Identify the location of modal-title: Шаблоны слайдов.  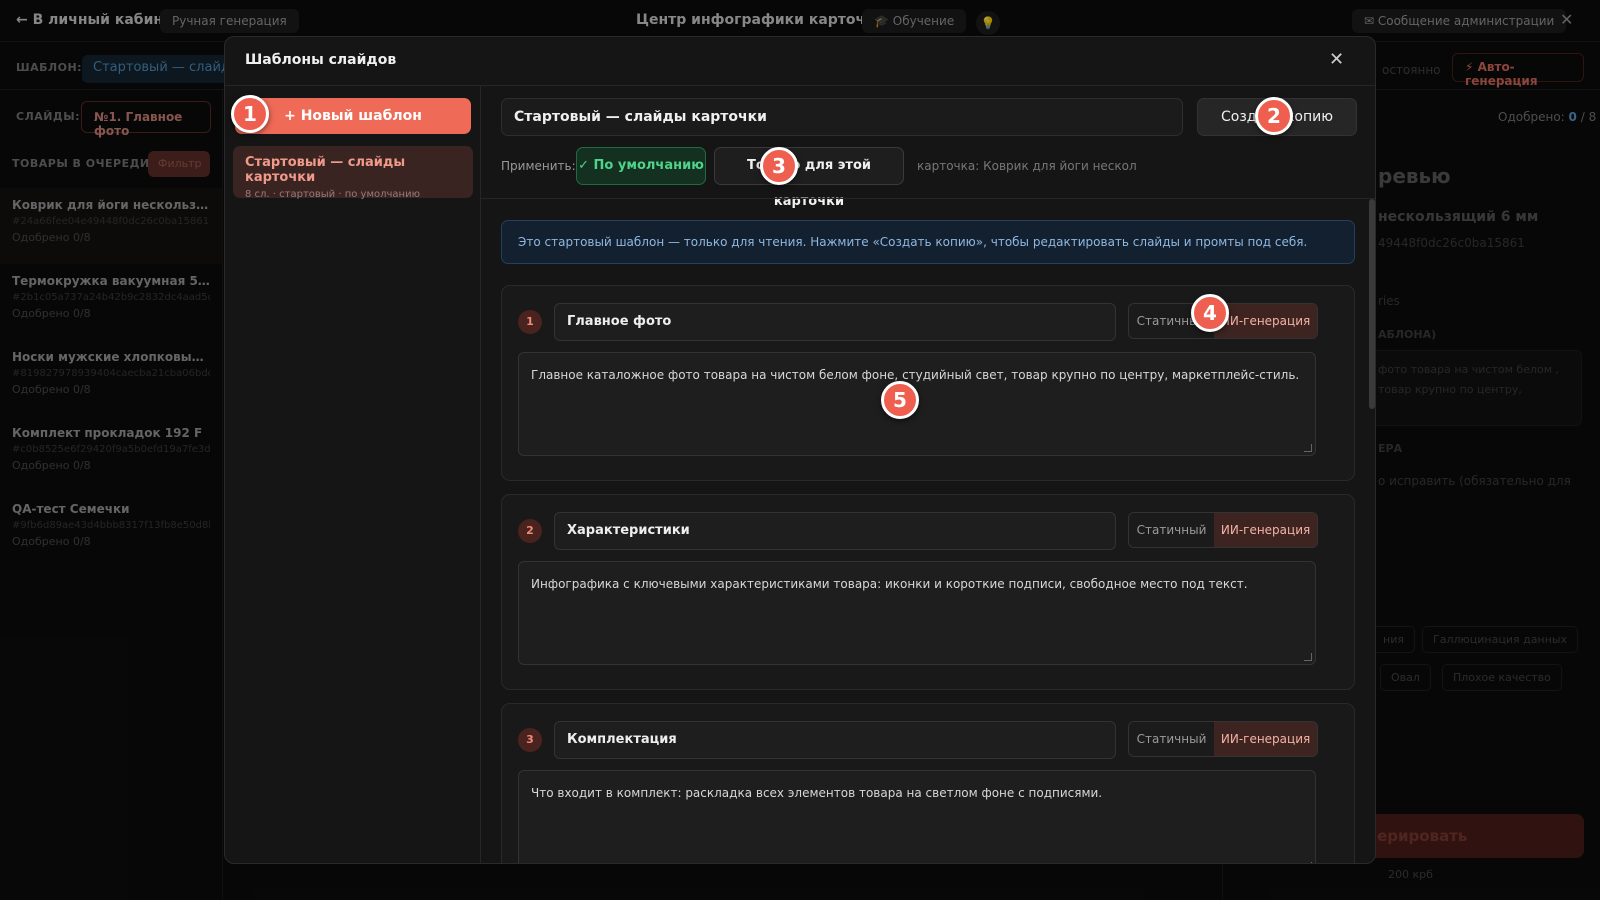
(321, 60).